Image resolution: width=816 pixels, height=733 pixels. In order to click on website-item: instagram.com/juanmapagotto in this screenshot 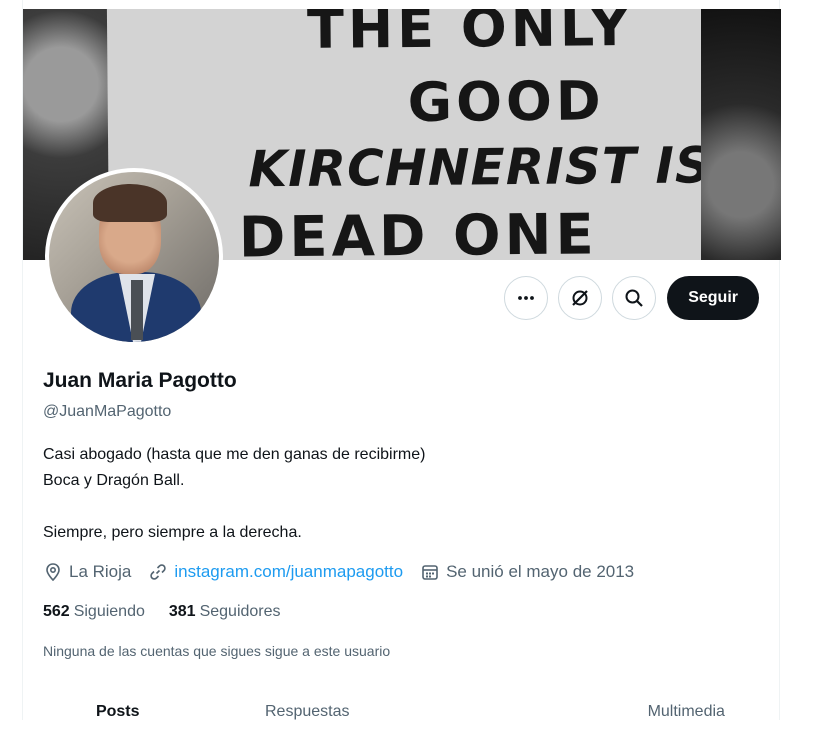, I will do `click(275, 572)`.